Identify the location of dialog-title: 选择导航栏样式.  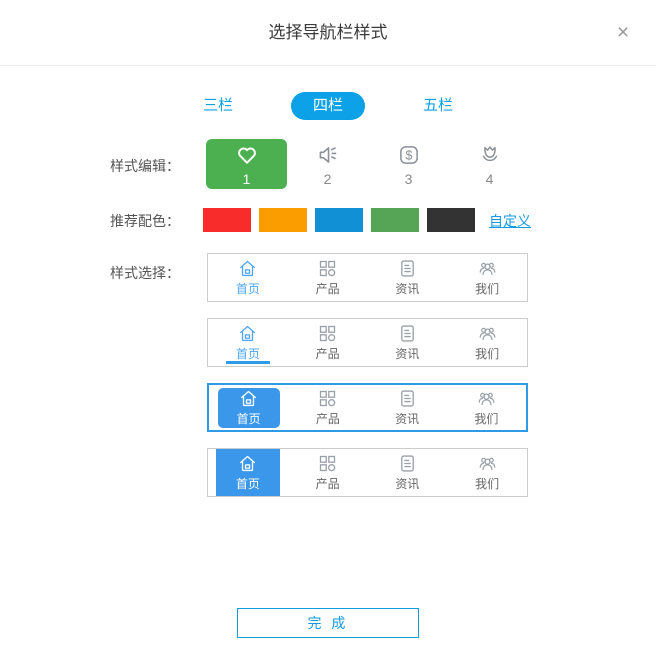
(328, 32).